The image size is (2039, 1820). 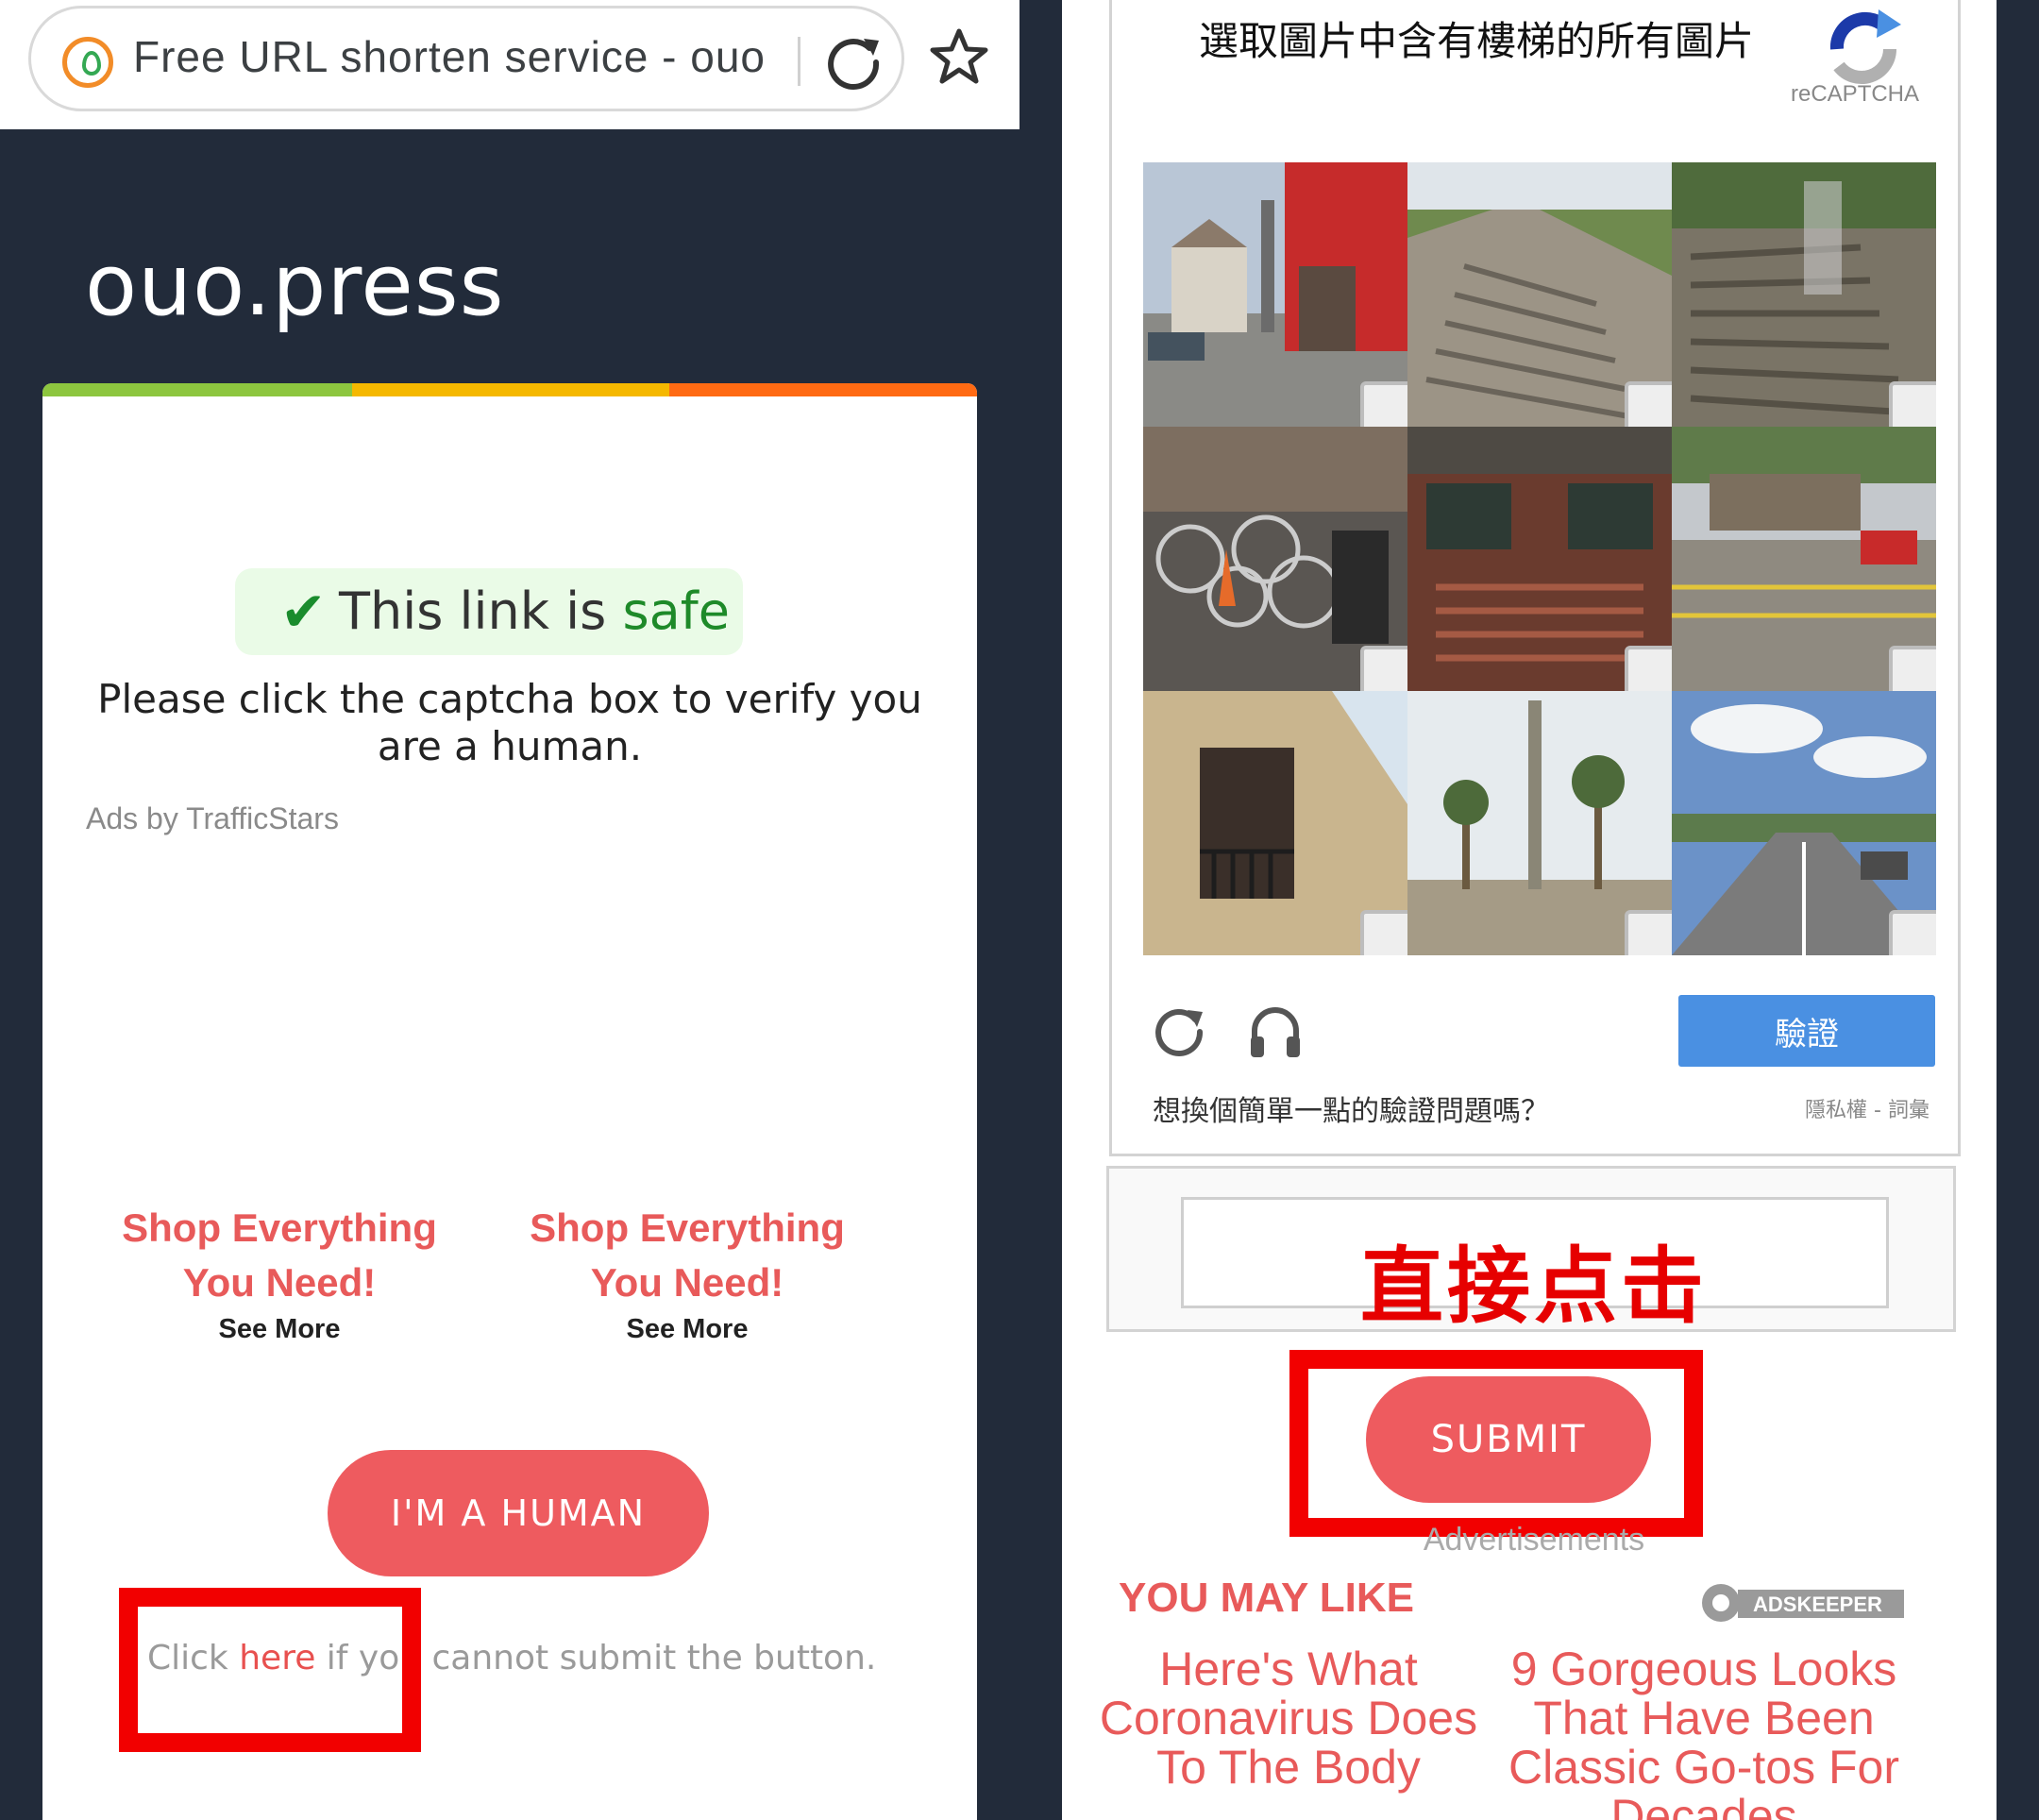 I want to click on terms-link: 詞彙, so click(x=1909, y=1110).